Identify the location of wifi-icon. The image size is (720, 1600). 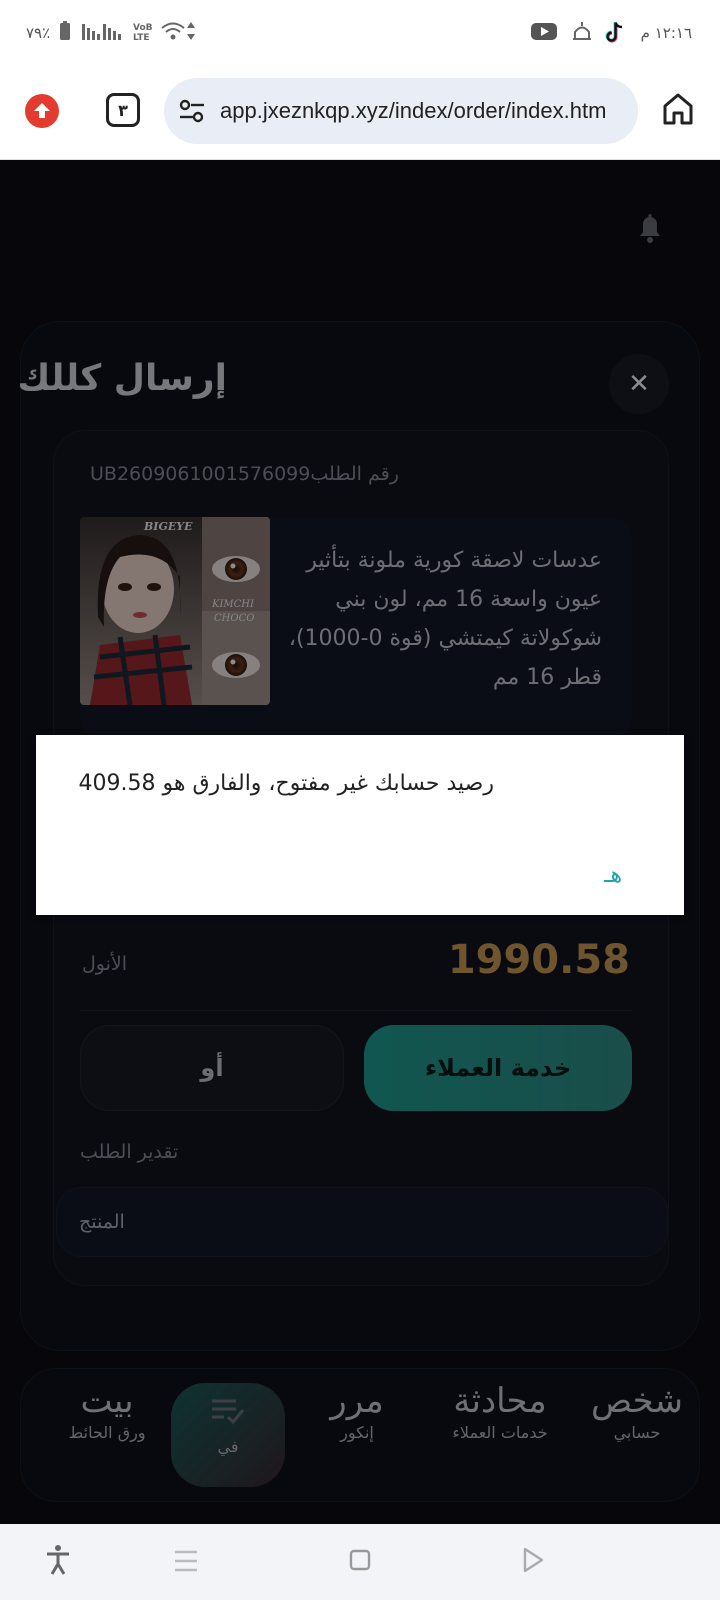
(173, 33).